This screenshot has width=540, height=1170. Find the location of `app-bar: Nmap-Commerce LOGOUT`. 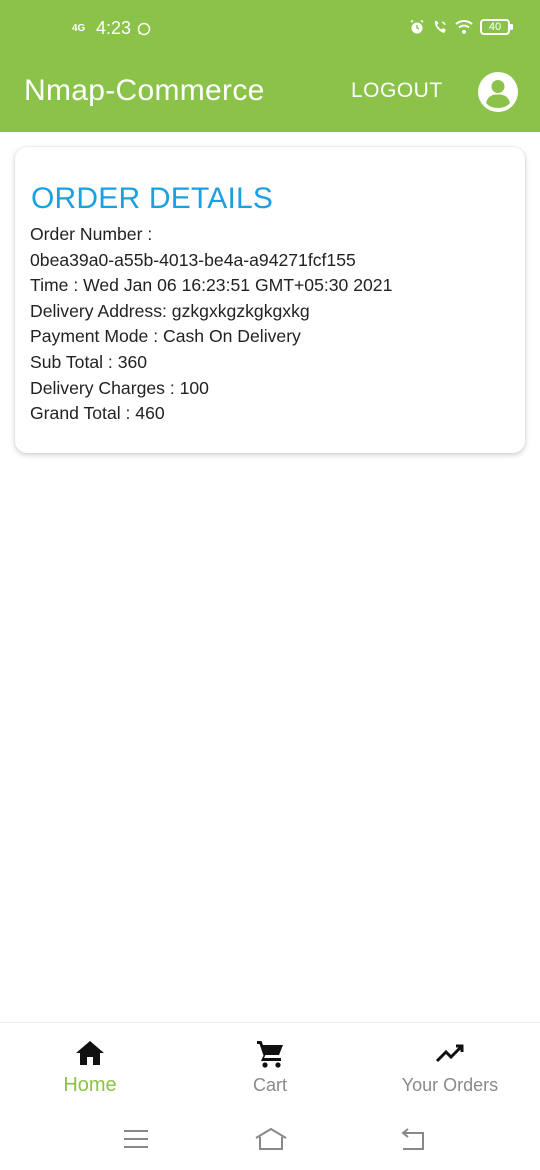

app-bar: Nmap-Commerce LOGOUT is located at coordinates (270, 96).